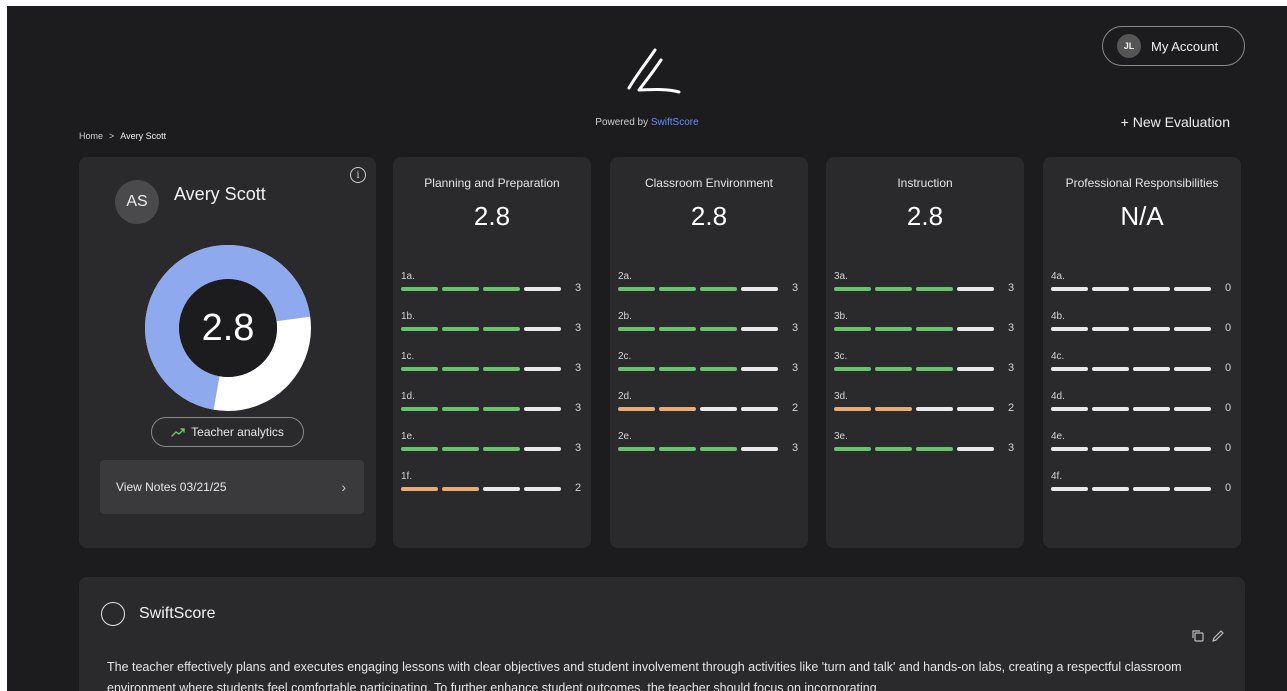 The width and height of the screenshot is (1287, 691). I want to click on component-label: 2d., so click(625, 396).